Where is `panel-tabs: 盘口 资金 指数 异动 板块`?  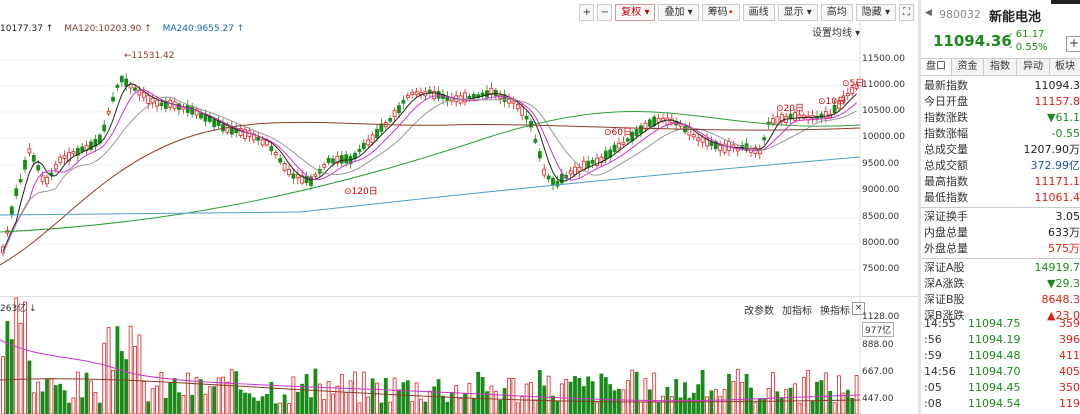 panel-tabs: 盘口 资金 指数 异动 板块 is located at coordinates (1000, 67).